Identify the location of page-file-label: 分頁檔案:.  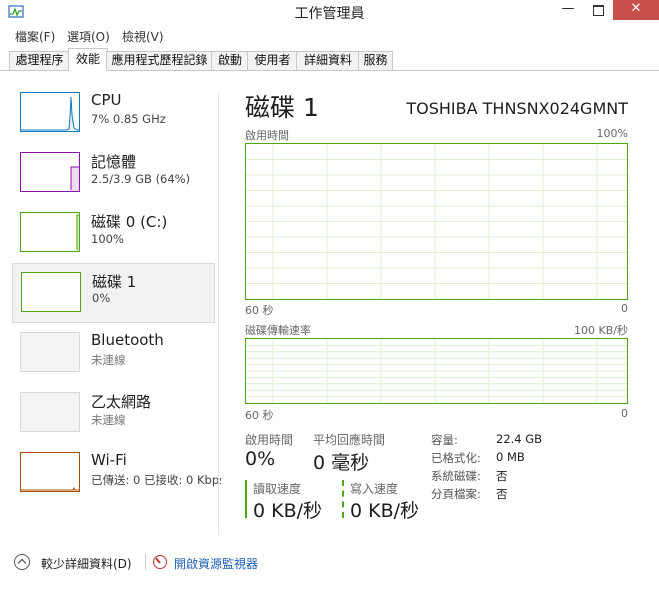
(456, 494).